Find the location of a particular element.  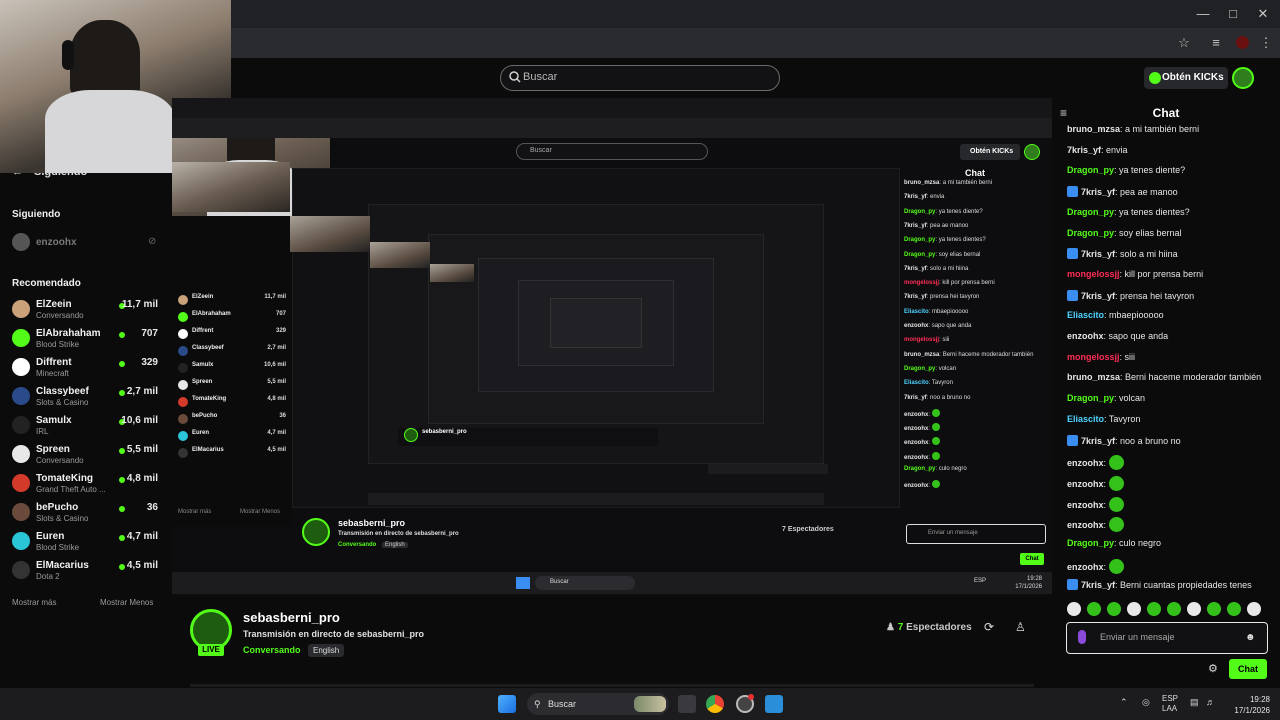

inner-sidebar-item: ElMacarius 4,5 mil is located at coordinates (232, 454).